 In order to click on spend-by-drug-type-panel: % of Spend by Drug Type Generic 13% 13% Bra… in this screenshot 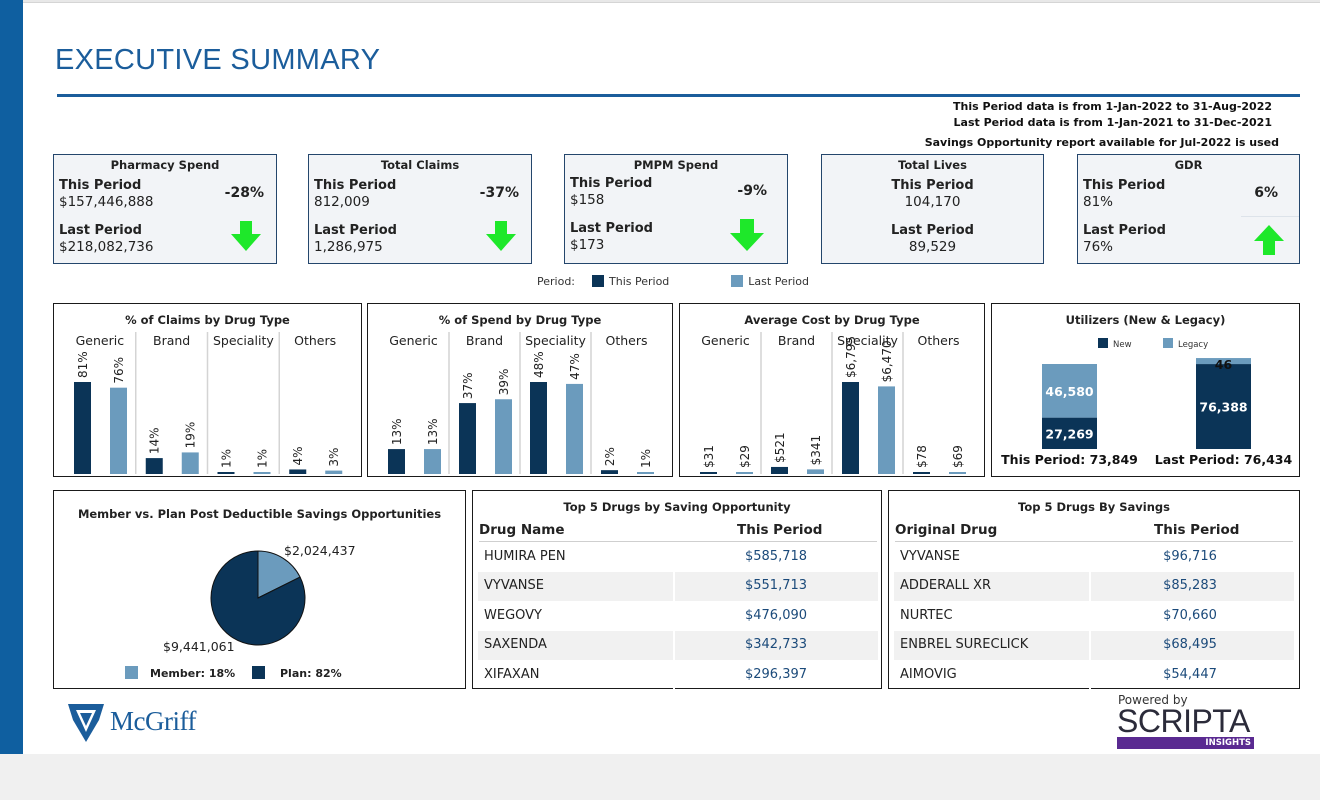, I will do `click(520, 390)`.